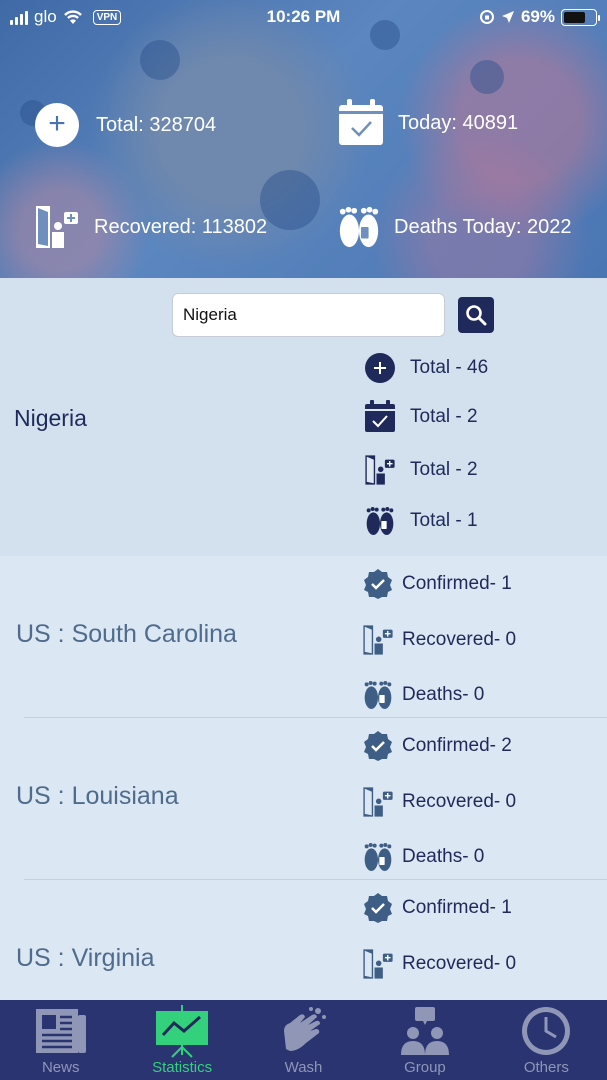 The width and height of the screenshot is (607, 1080). What do you see at coordinates (483, 226) in the screenshot?
I see `deaths-today-stat-label: Deaths Today: 2022` at bounding box center [483, 226].